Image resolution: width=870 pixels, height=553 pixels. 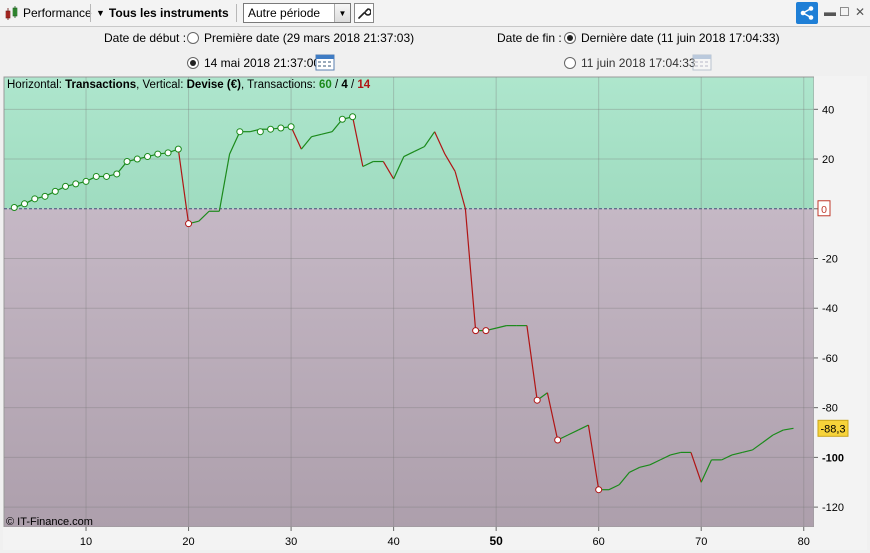 What do you see at coordinates (680, 38) in the screenshot?
I see `end-last-label: Dernière date (11 juin 2018 17:04:33)` at bounding box center [680, 38].